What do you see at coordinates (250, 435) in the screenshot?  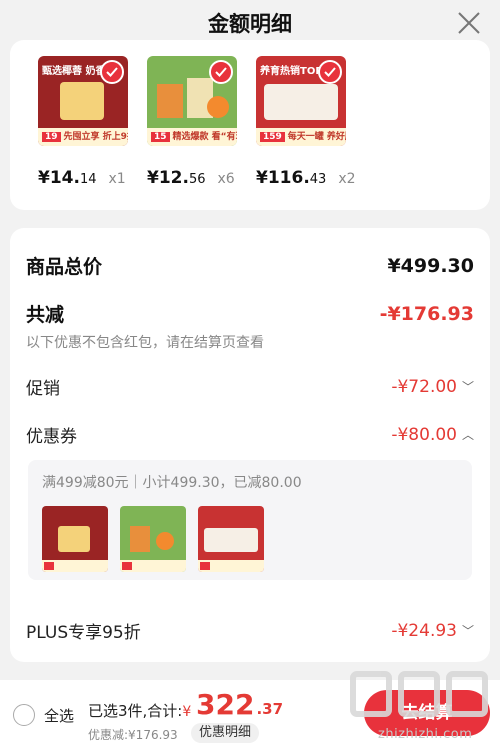 I see `coupon-row: 优惠券 -¥80.00 ︿` at bounding box center [250, 435].